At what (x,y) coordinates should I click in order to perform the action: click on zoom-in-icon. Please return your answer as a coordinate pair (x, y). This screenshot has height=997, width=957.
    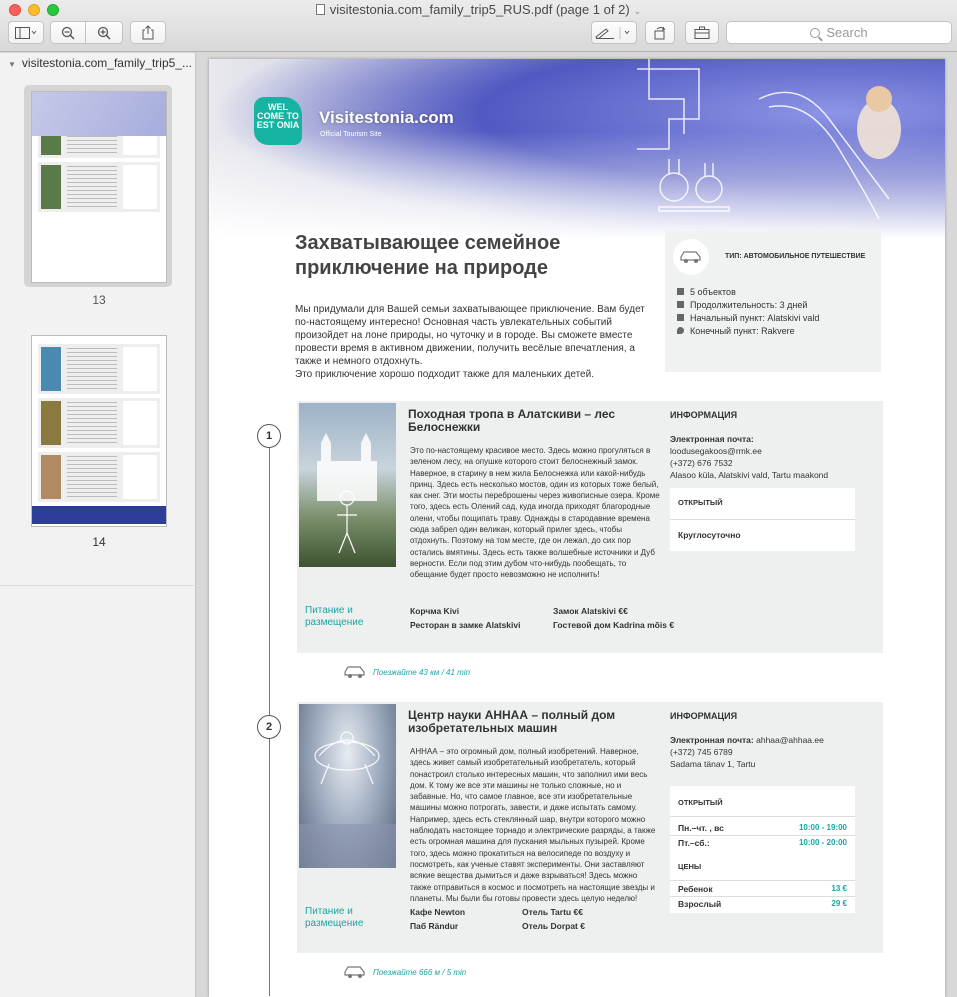
    Looking at the image, I should click on (104, 33).